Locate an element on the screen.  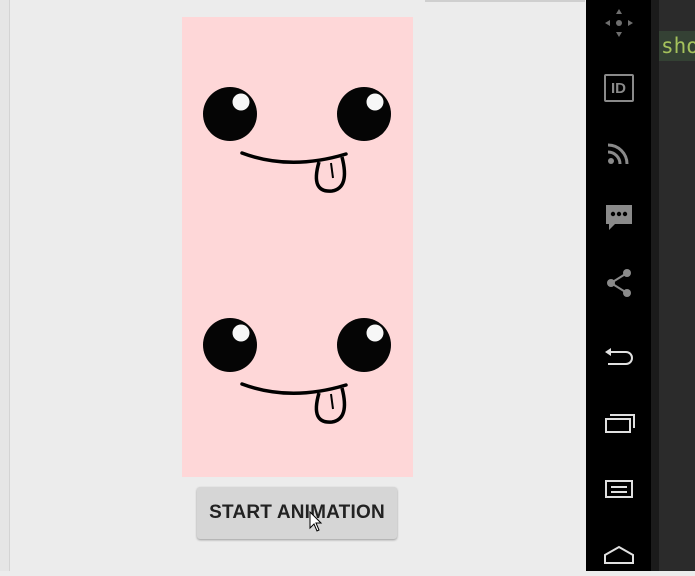
id-icon-label: ID is located at coordinates (618, 88).